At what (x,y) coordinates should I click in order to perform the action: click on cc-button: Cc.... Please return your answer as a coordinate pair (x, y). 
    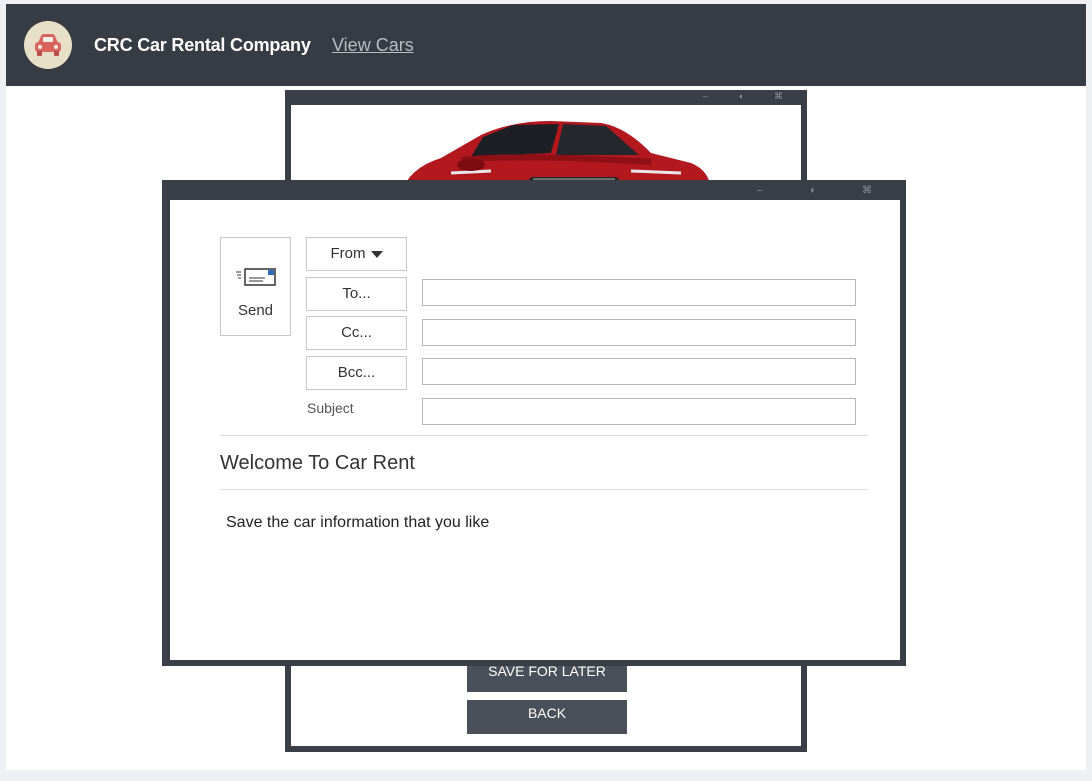
    Looking at the image, I should click on (356, 333).